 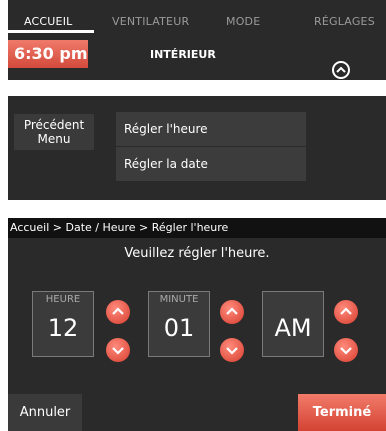 I want to click on cancel-button: Annuler, so click(x=45, y=412).